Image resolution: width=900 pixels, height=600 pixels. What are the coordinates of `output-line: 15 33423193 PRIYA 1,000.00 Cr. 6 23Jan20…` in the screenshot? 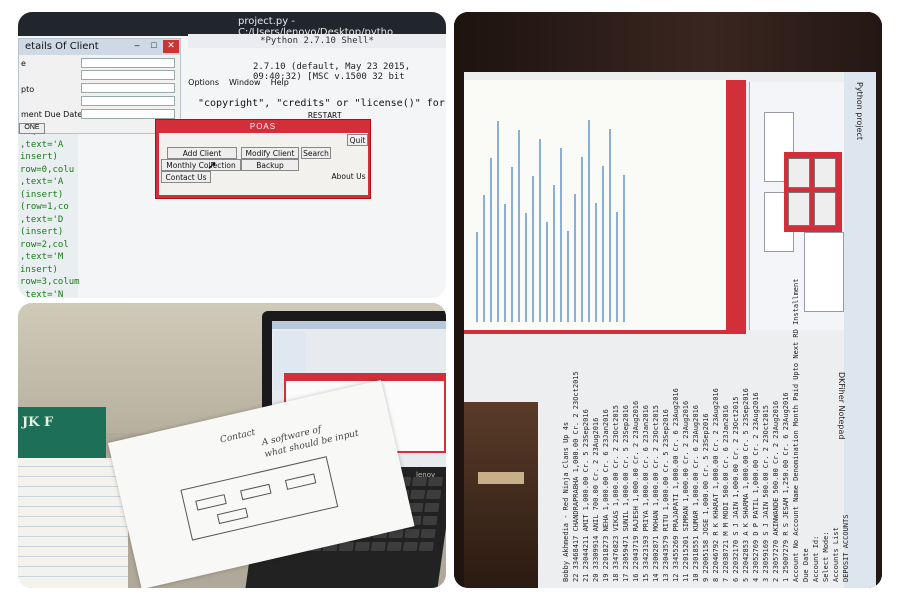 It's located at (646, 493).